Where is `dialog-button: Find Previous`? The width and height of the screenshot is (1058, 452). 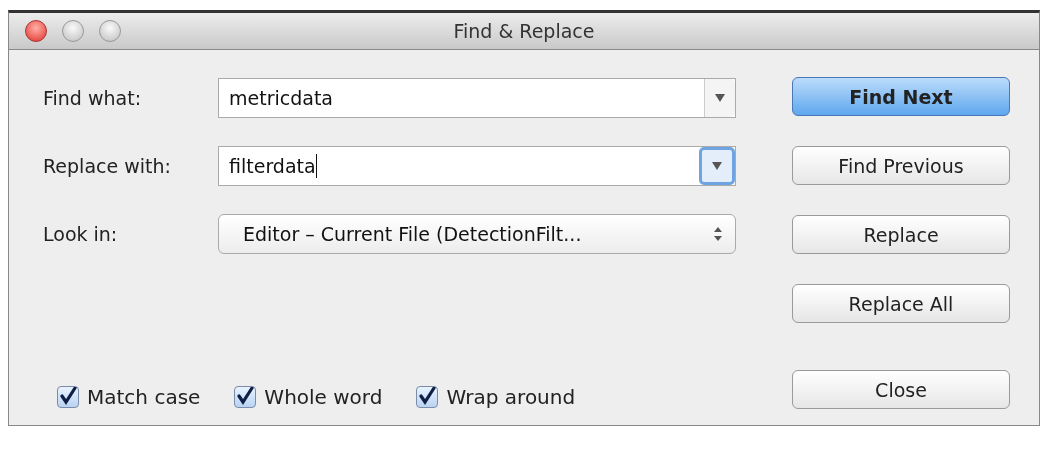
dialog-button: Find Previous is located at coordinates (901, 165).